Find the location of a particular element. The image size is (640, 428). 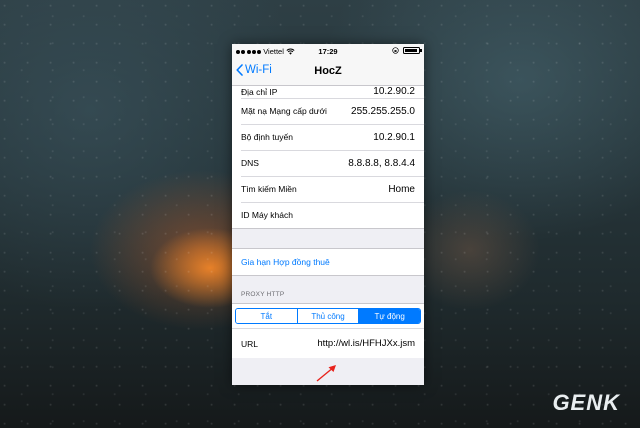

proxy-option-manual: Thủ công is located at coordinates (327, 316).